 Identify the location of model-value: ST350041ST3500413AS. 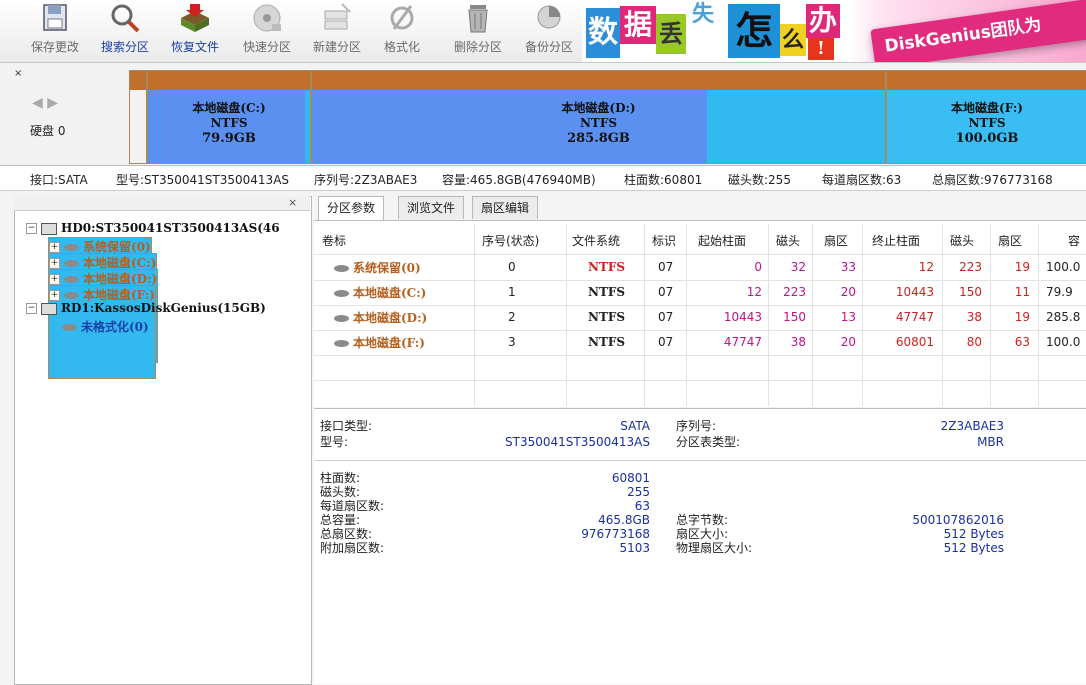
(577, 442).